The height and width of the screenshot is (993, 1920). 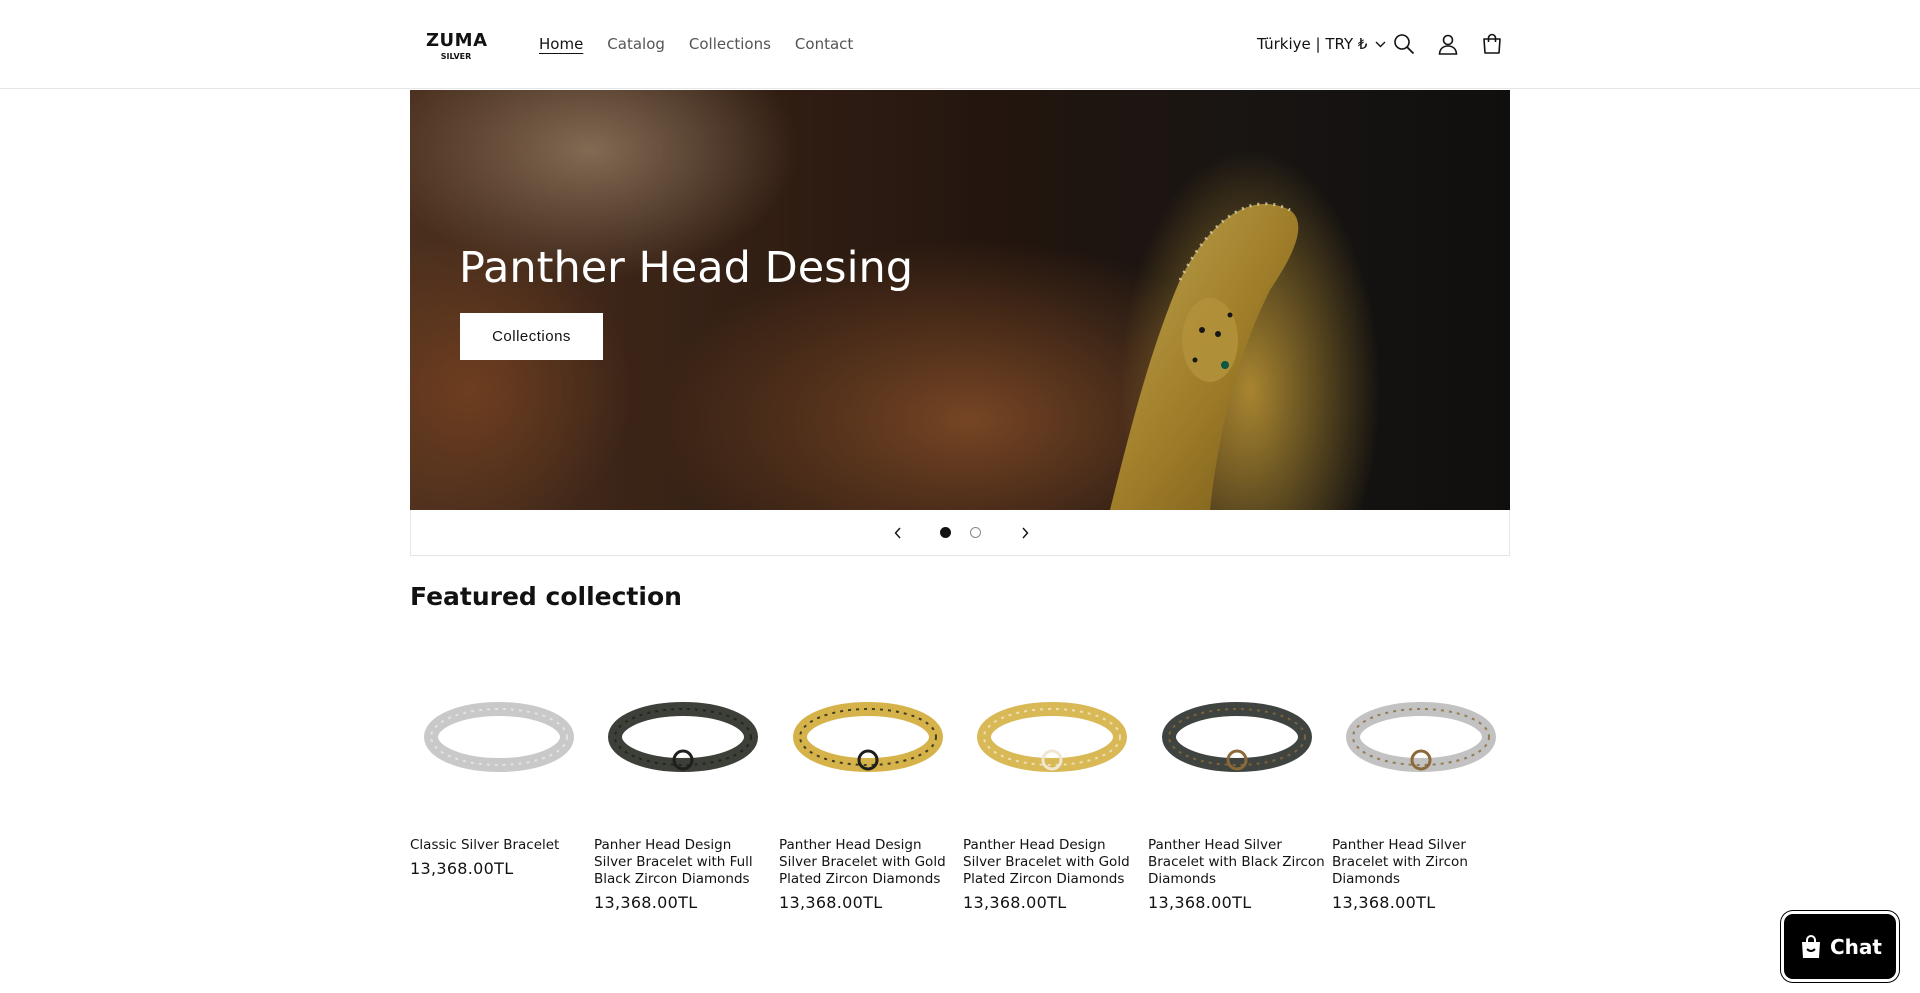 I want to click on search-icon, so click(x=1404, y=44).